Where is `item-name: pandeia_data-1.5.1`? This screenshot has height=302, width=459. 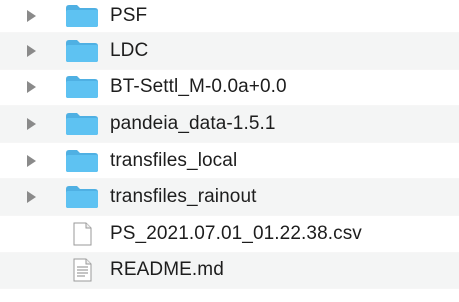
item-name: pandeia_data-1.5.1 is located at coordinates (193, 123).